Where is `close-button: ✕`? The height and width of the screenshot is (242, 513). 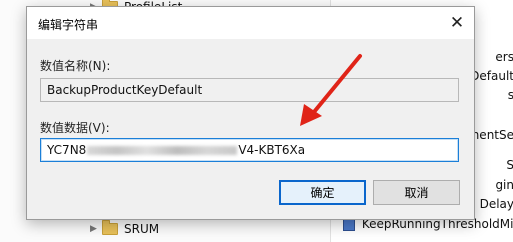
close-button: ✕ is located at coordinates (457, 23).